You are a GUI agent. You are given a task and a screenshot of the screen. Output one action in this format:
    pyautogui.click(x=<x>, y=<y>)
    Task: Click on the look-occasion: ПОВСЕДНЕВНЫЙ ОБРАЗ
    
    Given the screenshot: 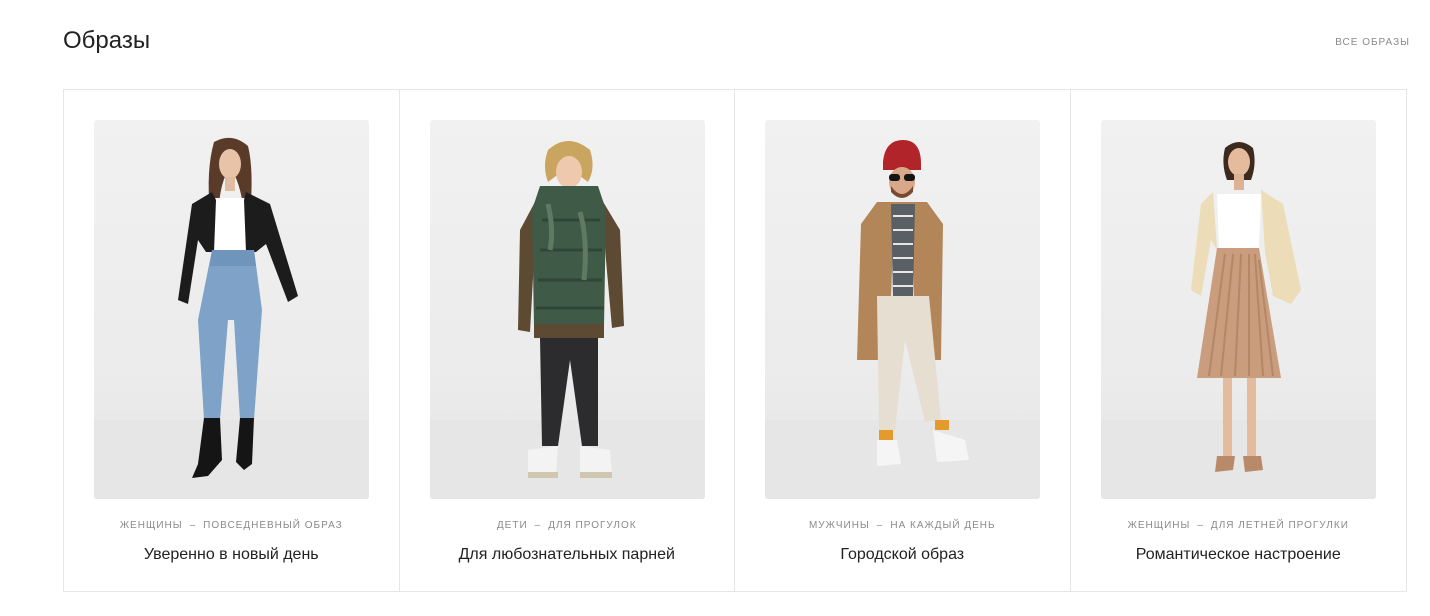 What is the action you would take?
    pyautogui.click(x=273, y=525)
    